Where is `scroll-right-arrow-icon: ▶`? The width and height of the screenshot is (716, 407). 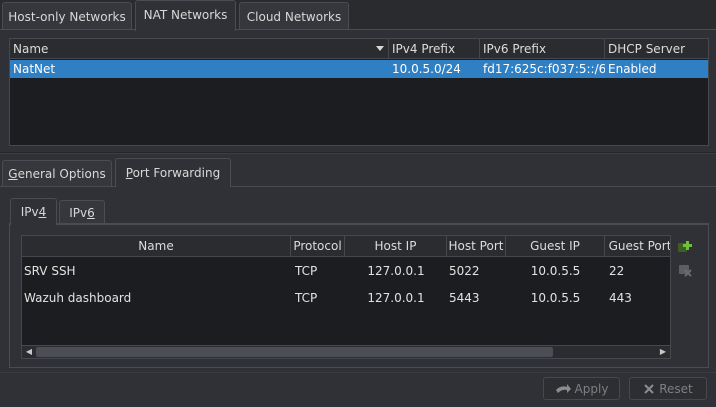
scroll-right-arrow-icon: ▶ is located at coordinates (663, 352).